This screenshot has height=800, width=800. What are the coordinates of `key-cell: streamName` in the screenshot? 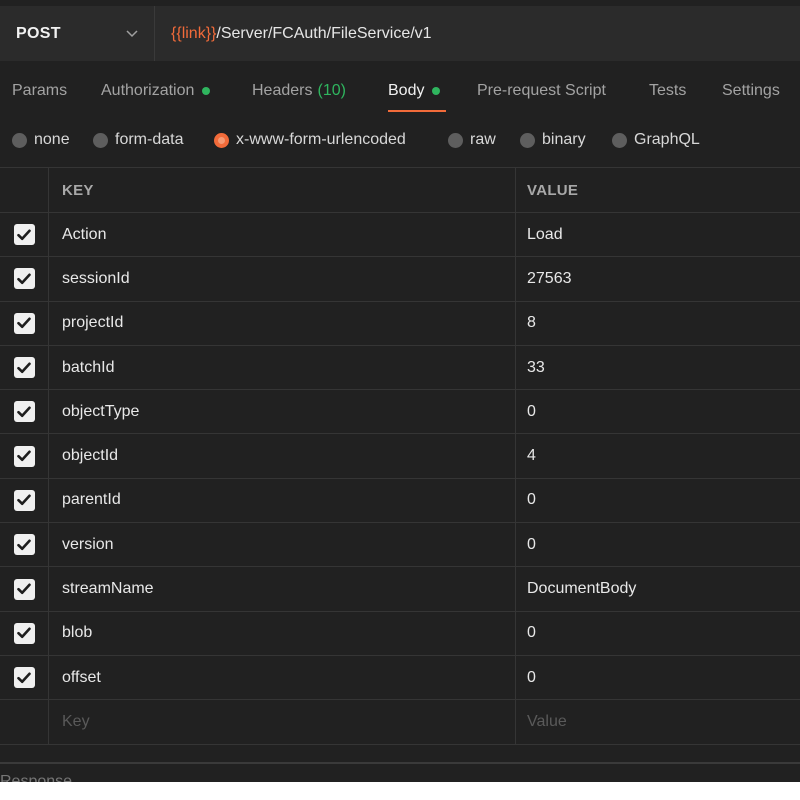 It's located at (282, 589).